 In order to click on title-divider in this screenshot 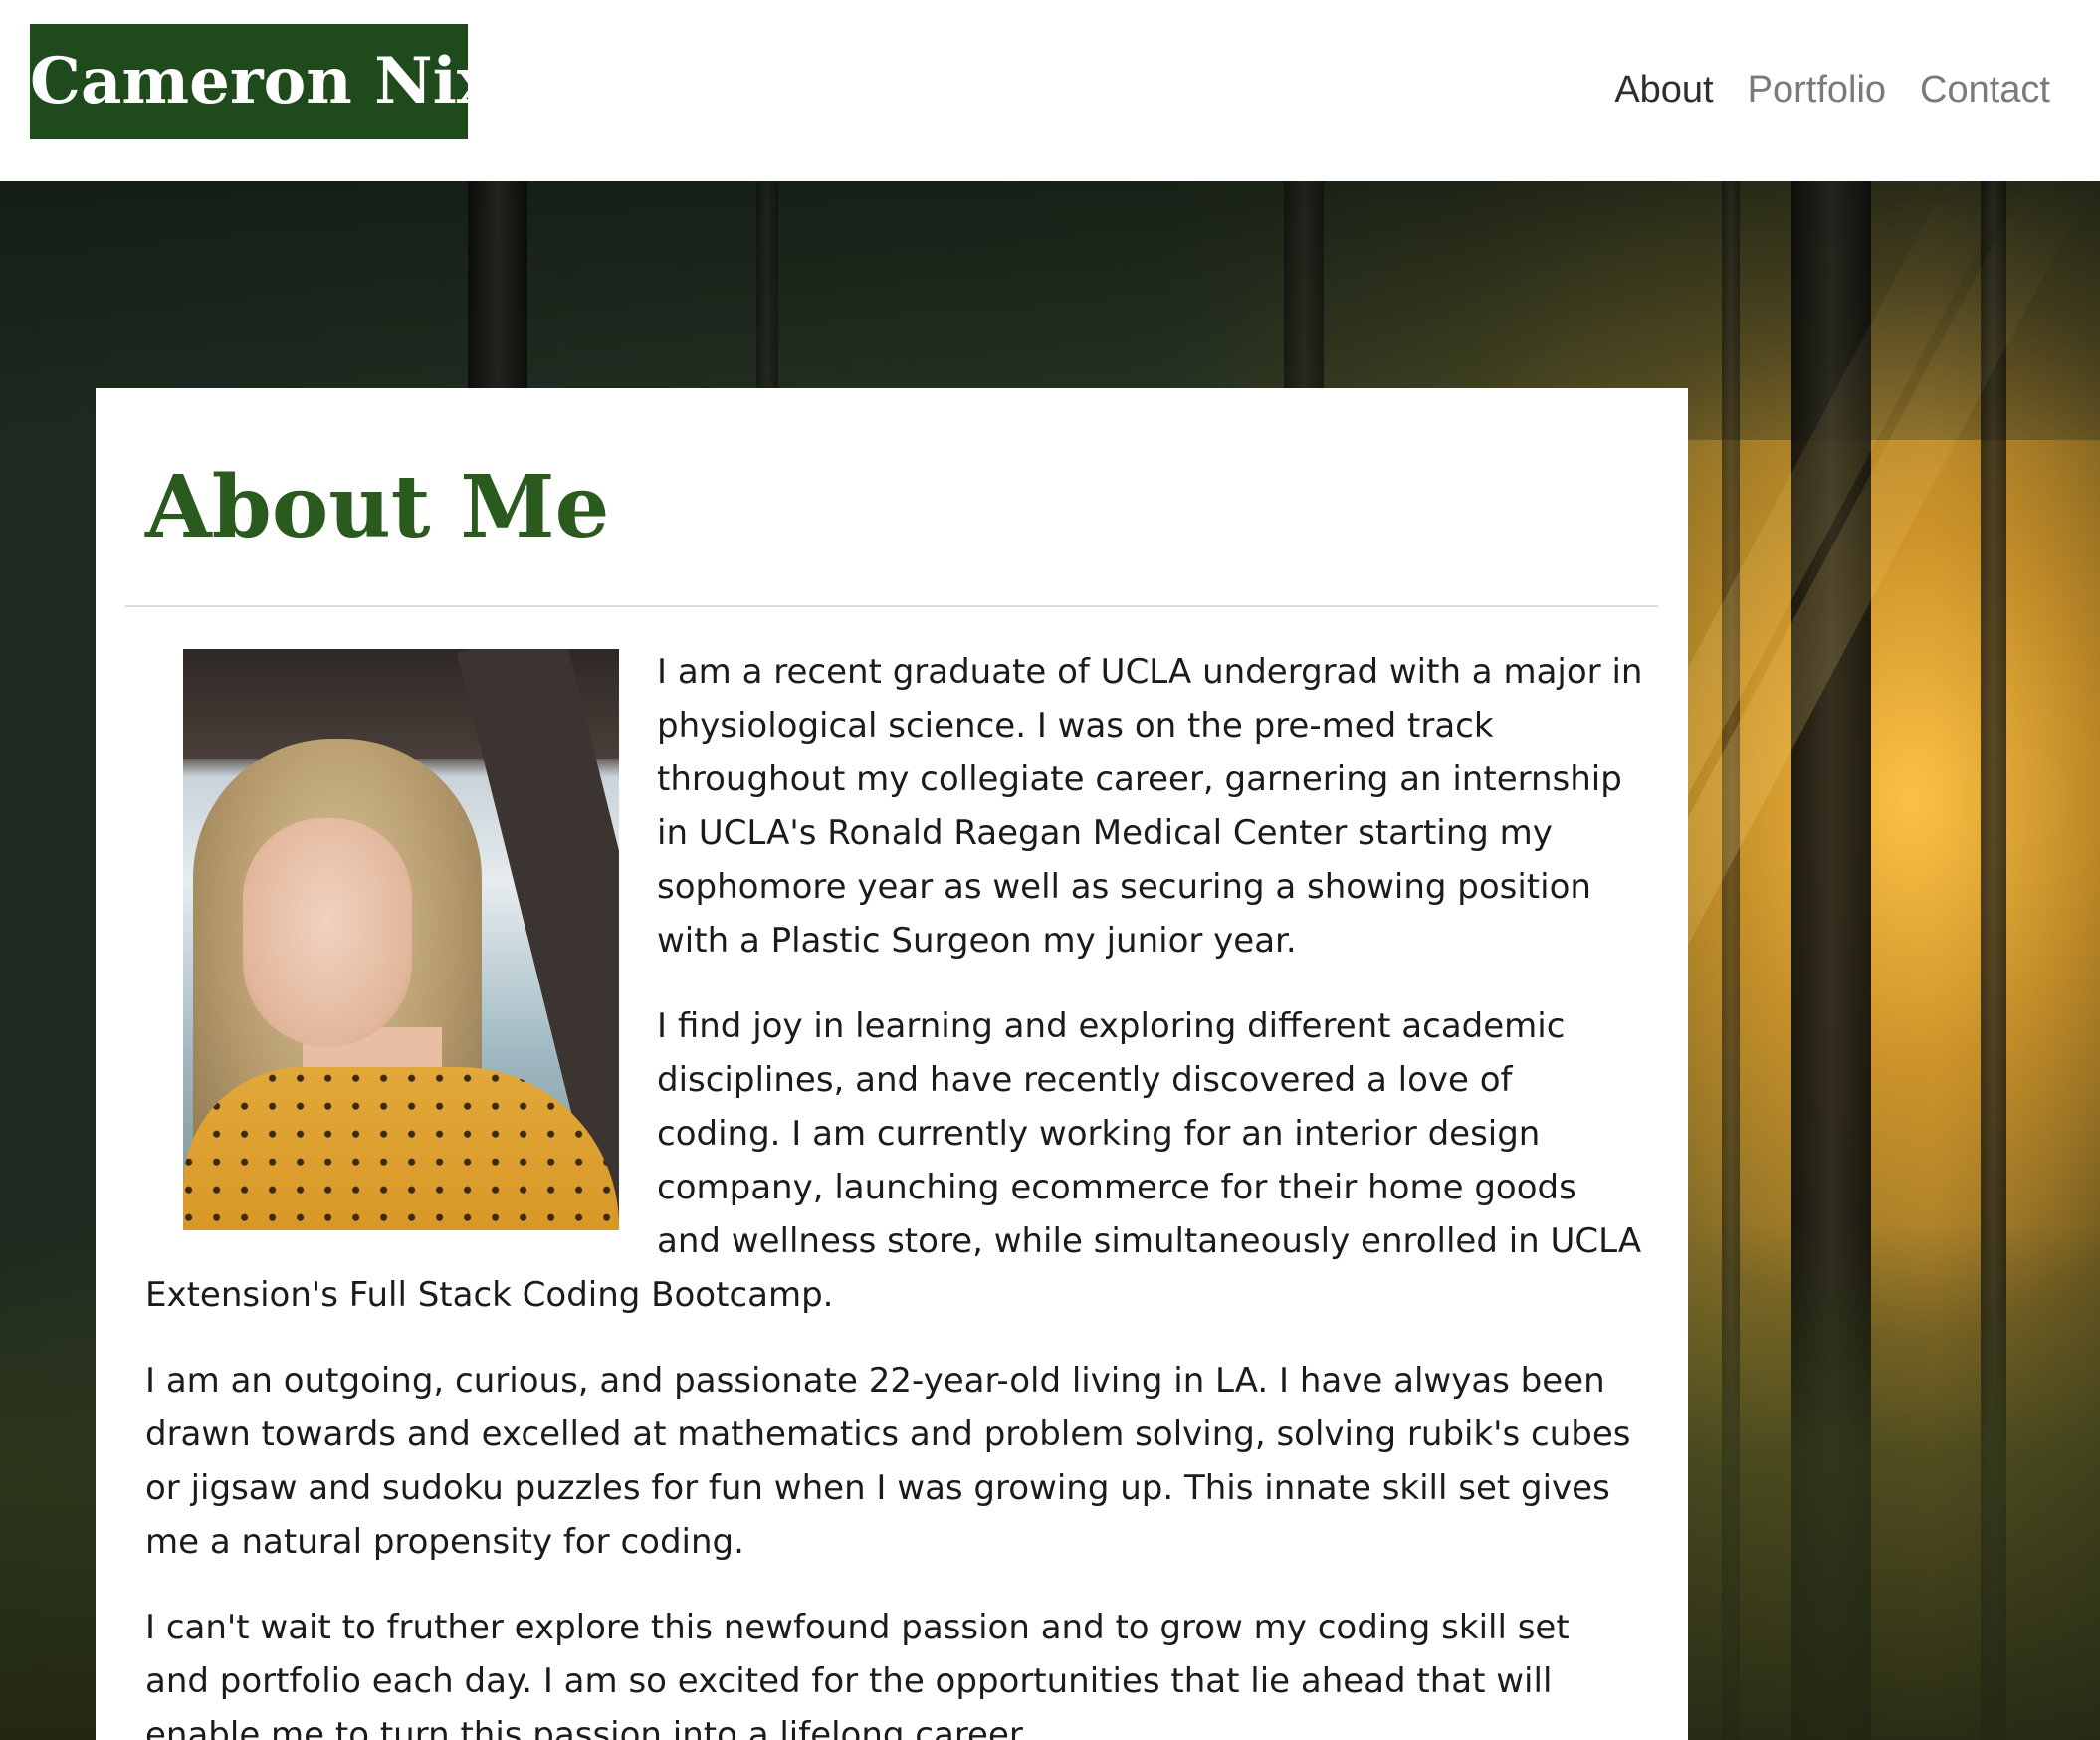, I will do `click(891, 606)`.